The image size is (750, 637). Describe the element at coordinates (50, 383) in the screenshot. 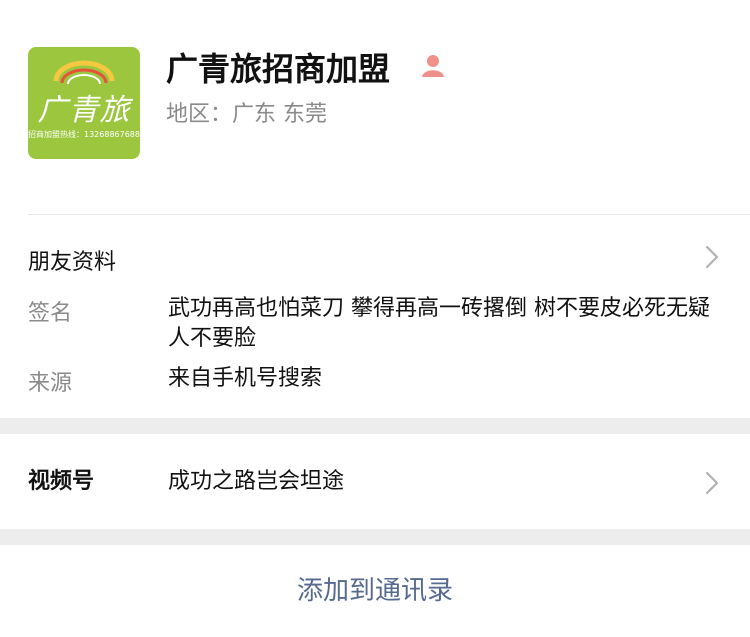

I see `source-label: 来源` at that location.